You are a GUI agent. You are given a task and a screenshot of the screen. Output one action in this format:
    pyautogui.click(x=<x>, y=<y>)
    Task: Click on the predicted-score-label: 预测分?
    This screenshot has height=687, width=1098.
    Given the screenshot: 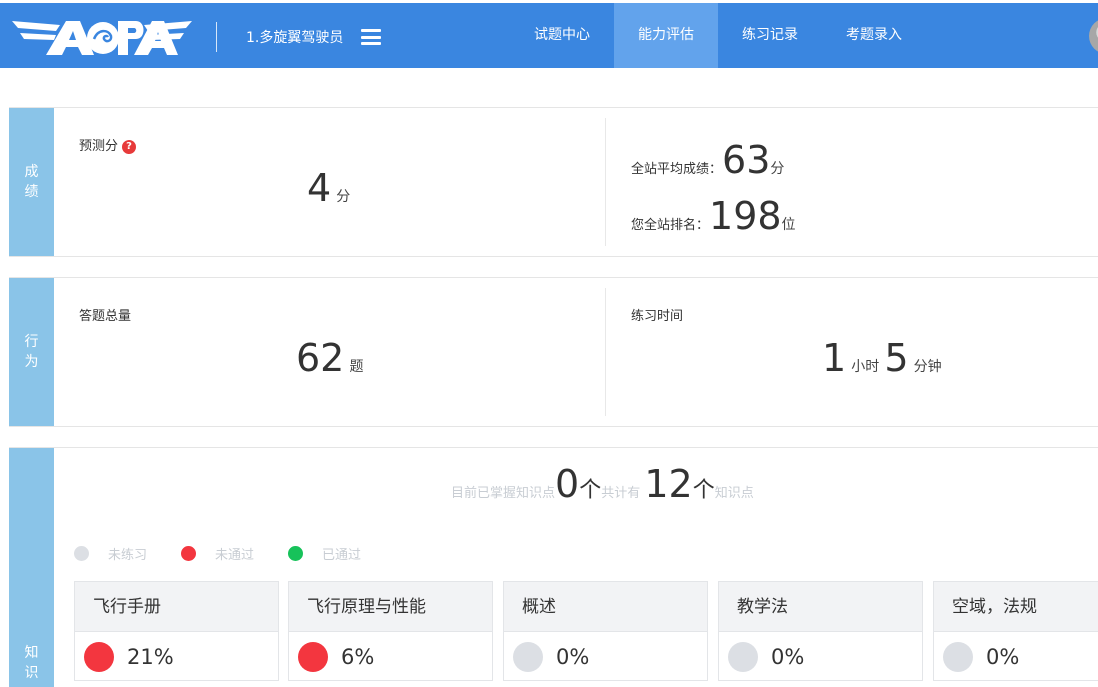 What is the action you would take?
    pyautogui.click(x=108, y=144)
    